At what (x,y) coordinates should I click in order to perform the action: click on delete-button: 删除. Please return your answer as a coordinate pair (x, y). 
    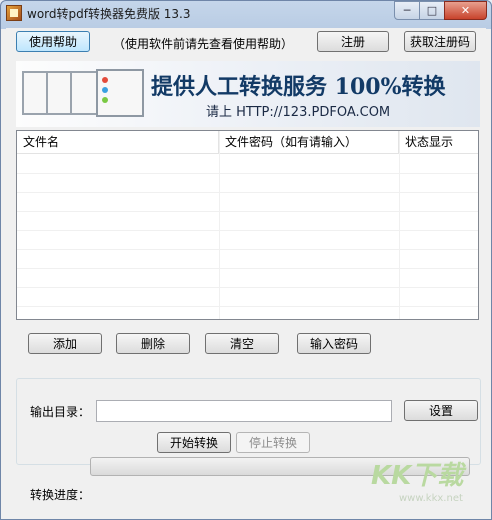
    Looking at the image, I should click on (153, 343).